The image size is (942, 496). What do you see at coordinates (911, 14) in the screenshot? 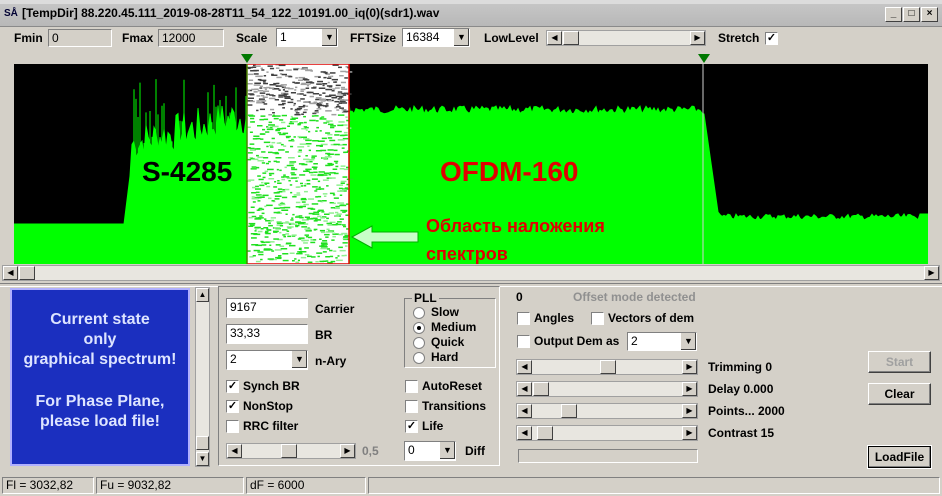
I see `maximize-icon: □` at bounding box center [911, 14].